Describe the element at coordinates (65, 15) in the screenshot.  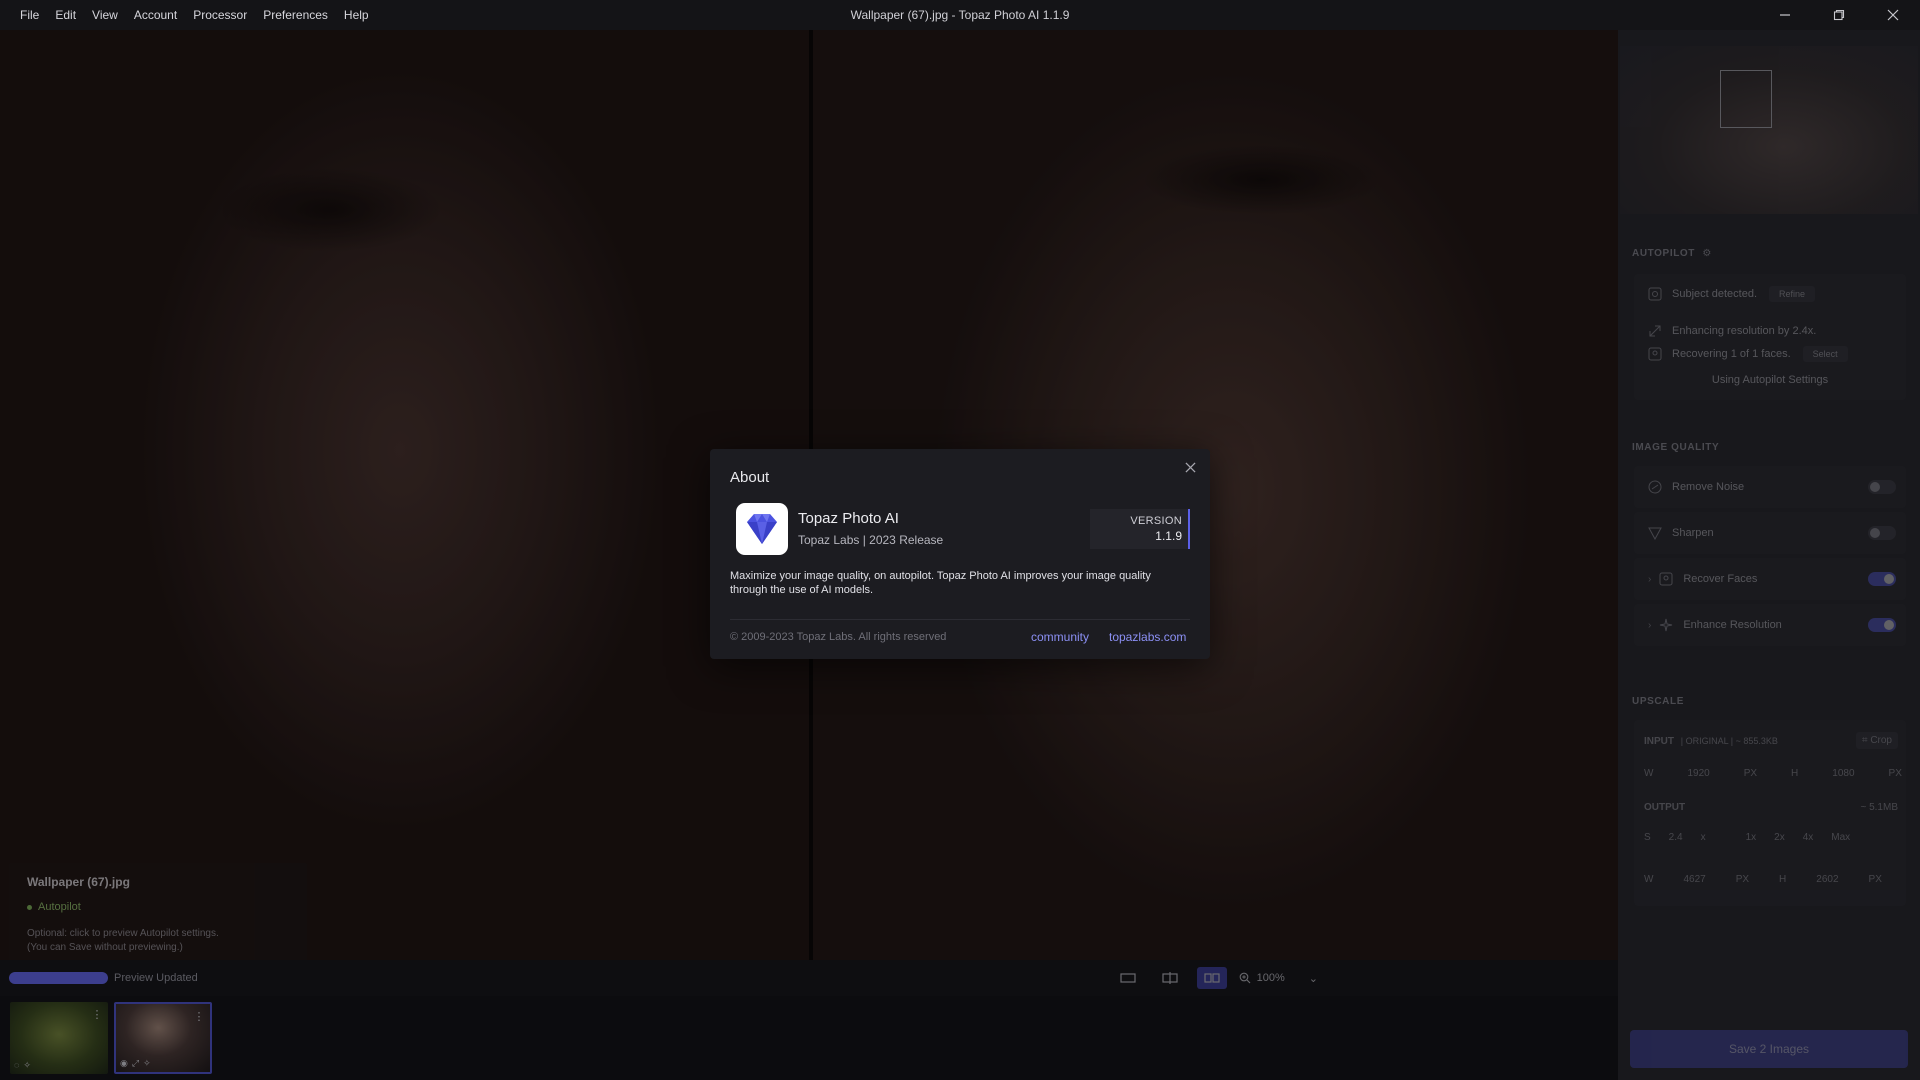
I see `menu-edit: Edit` at that location.